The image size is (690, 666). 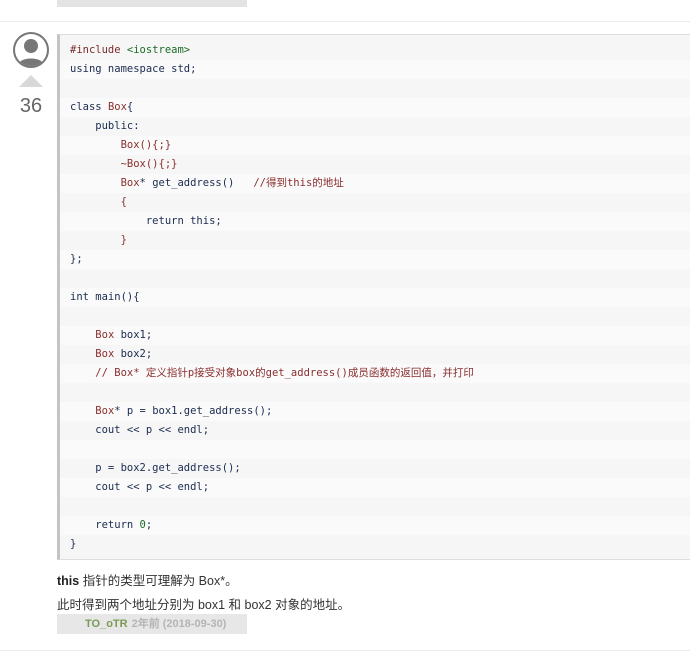 I want to click on code-line: {, so click(x=375, y=202).